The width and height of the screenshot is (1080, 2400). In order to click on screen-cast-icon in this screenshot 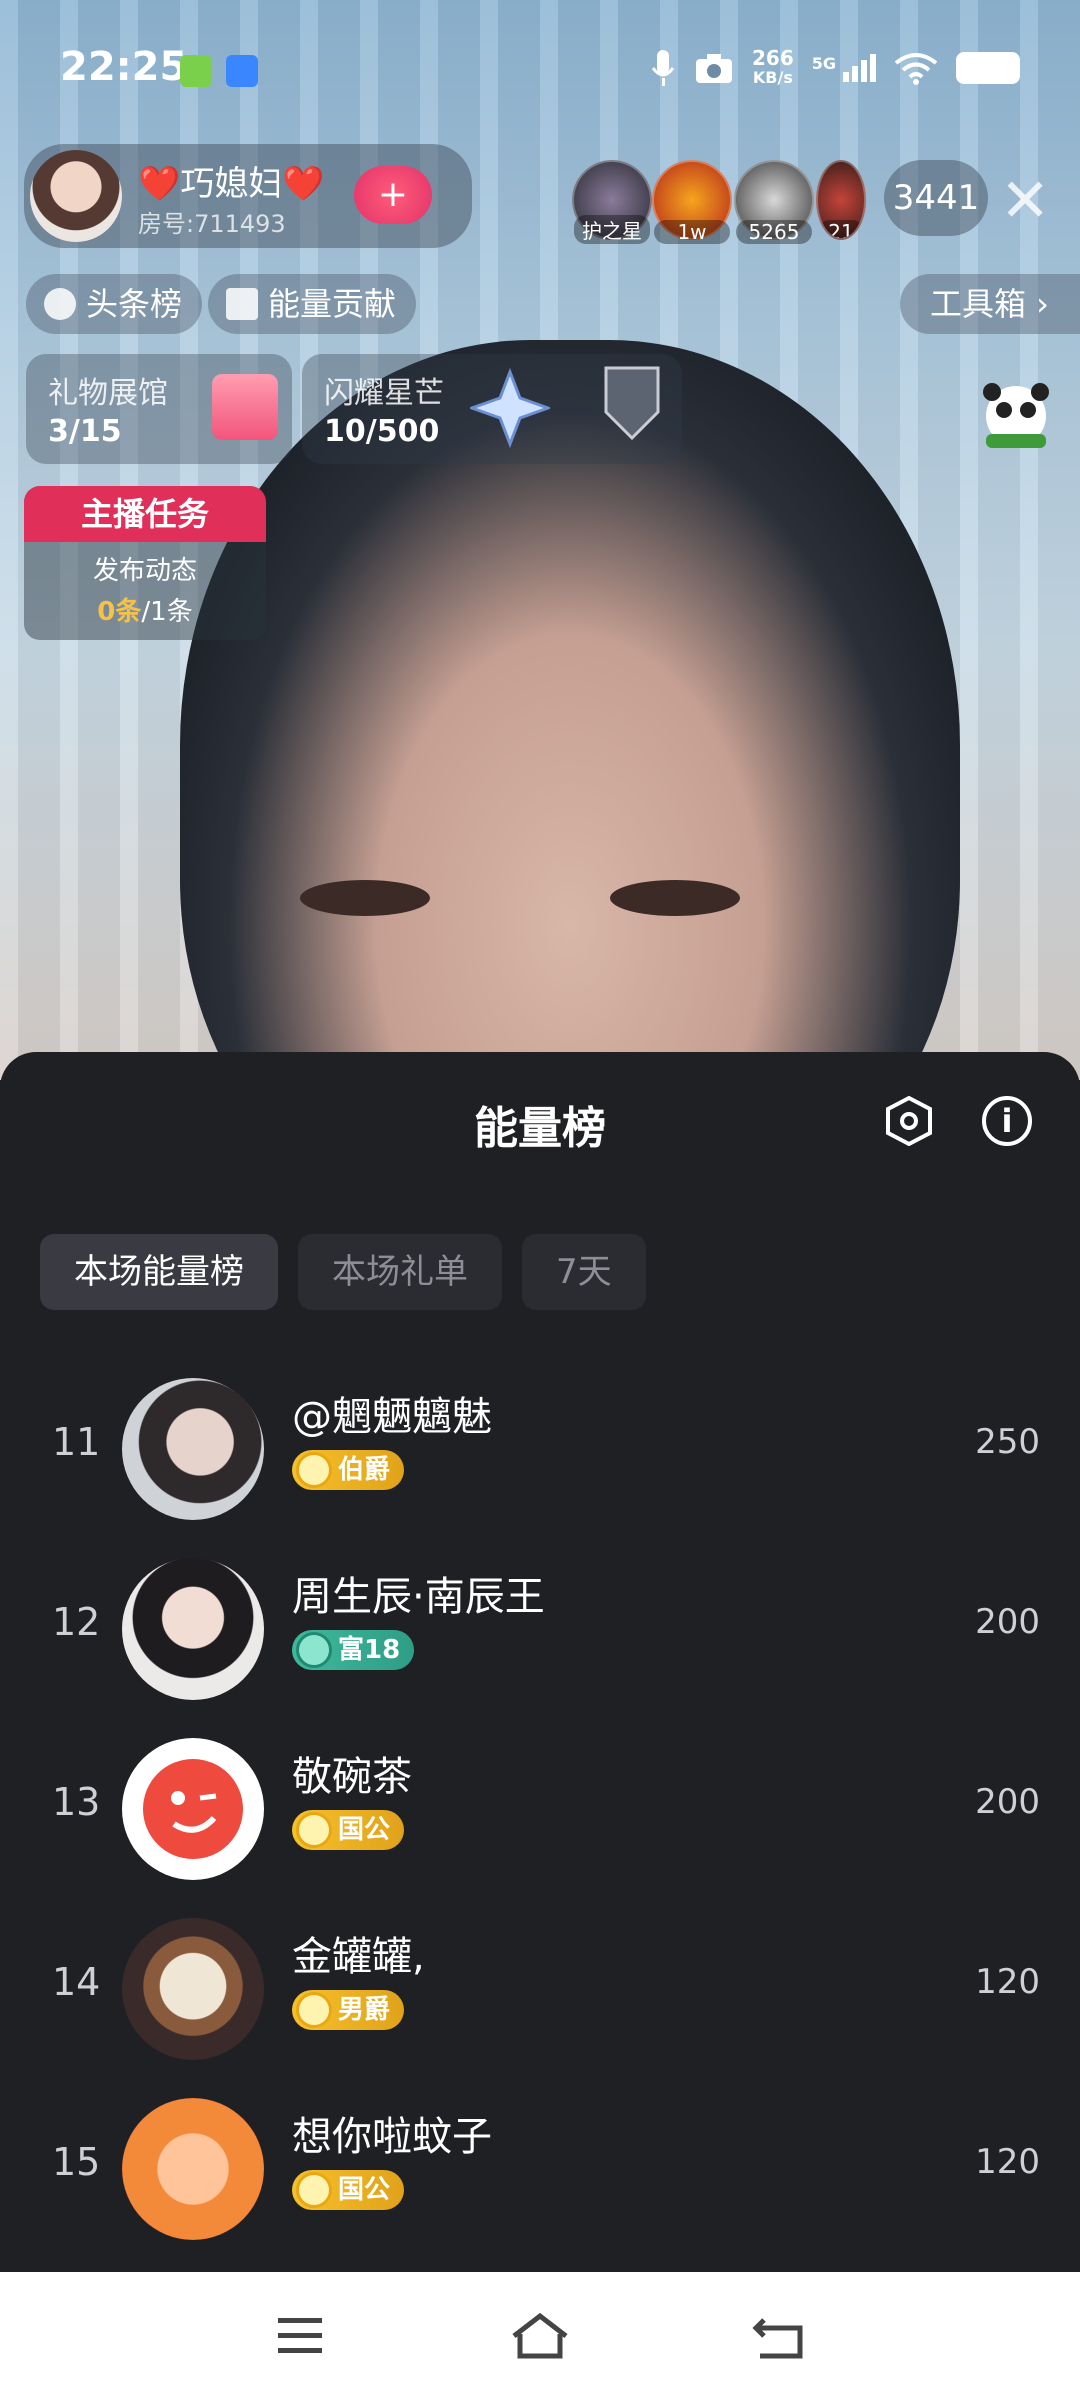, I will do `click(242, 71)`.